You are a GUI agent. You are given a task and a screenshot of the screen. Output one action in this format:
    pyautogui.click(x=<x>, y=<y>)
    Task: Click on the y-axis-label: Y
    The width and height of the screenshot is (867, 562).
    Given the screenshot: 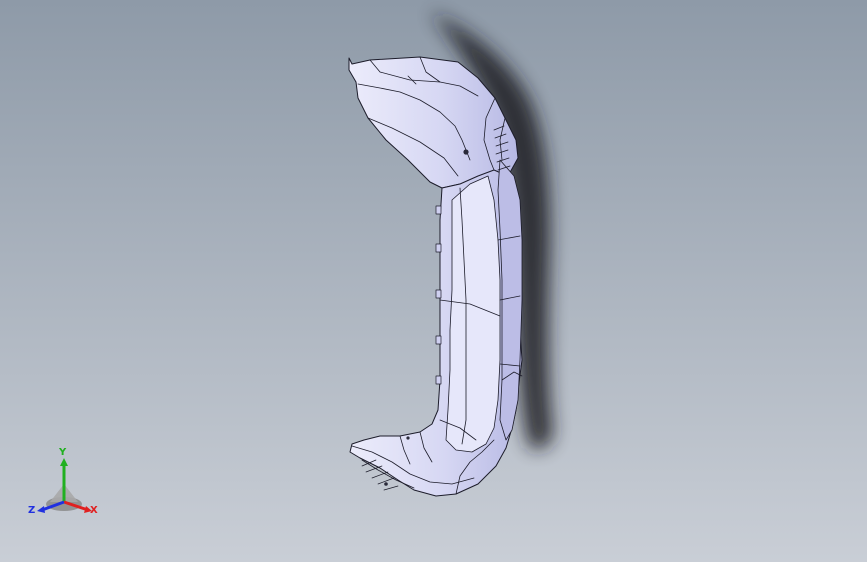 What is the action you would take?
    pyautogui.click(x=63, y=452)
    